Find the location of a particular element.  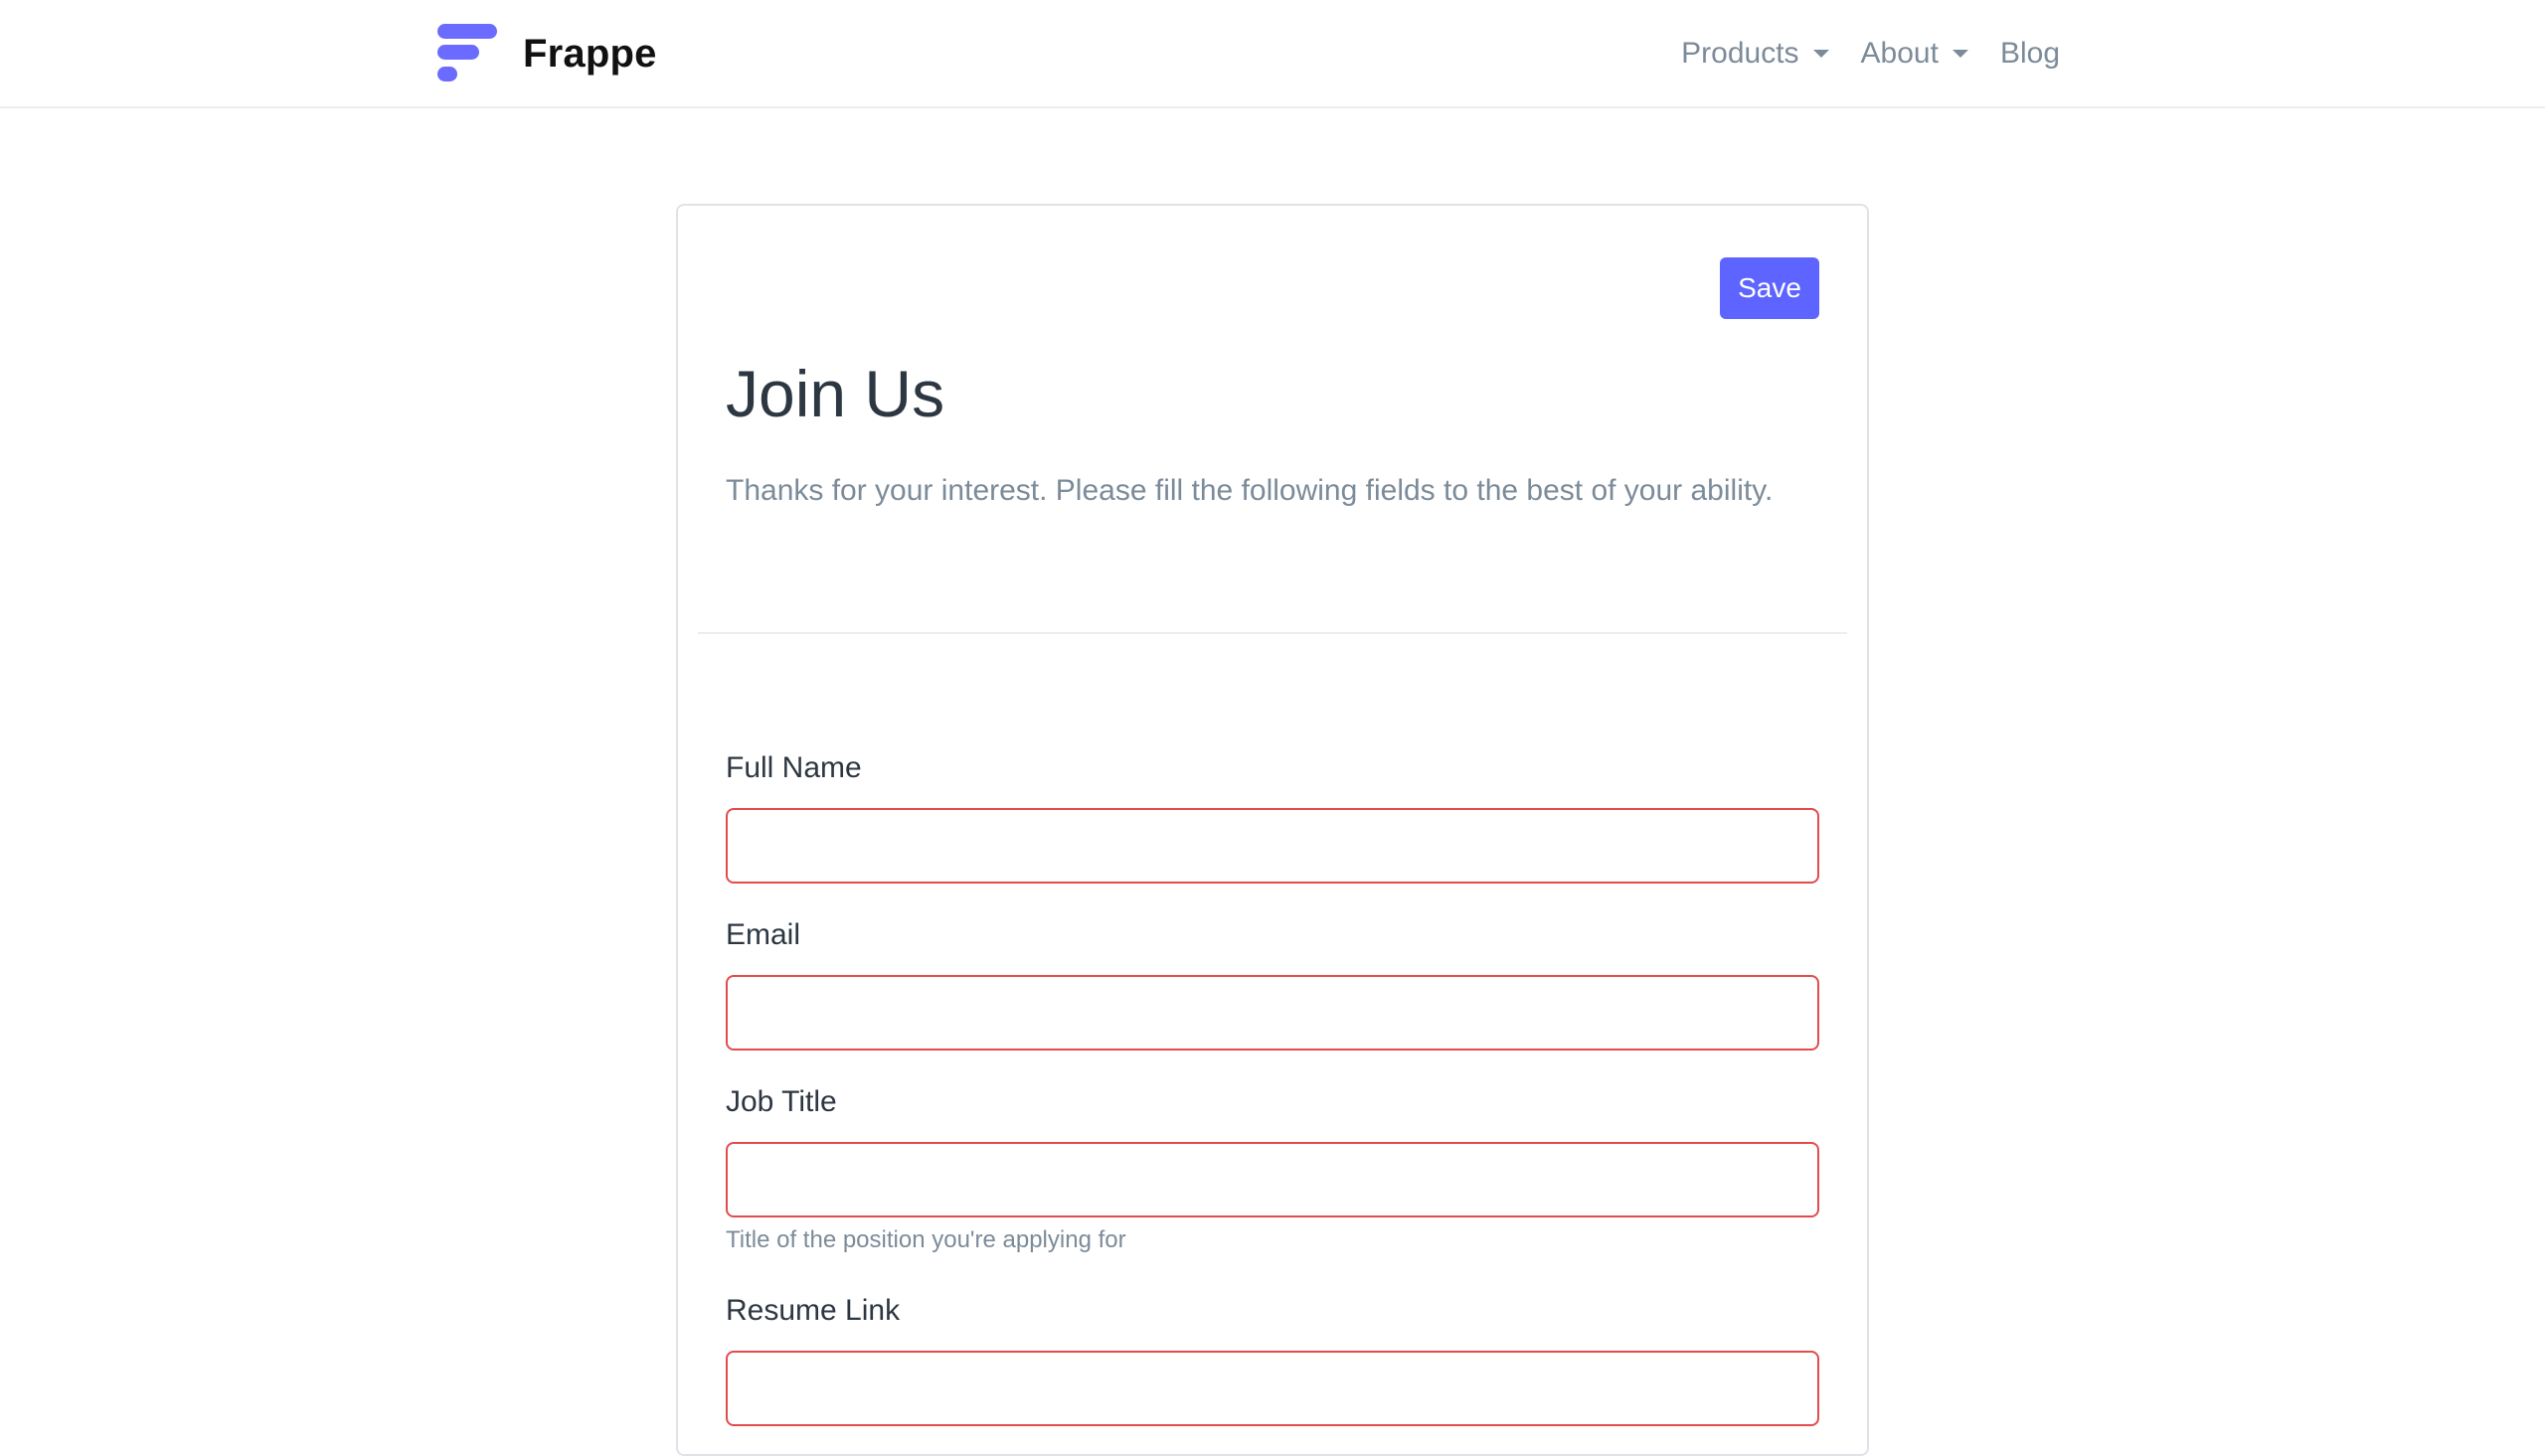

full-name-label: Full Name is located at coordinates (794, 767).